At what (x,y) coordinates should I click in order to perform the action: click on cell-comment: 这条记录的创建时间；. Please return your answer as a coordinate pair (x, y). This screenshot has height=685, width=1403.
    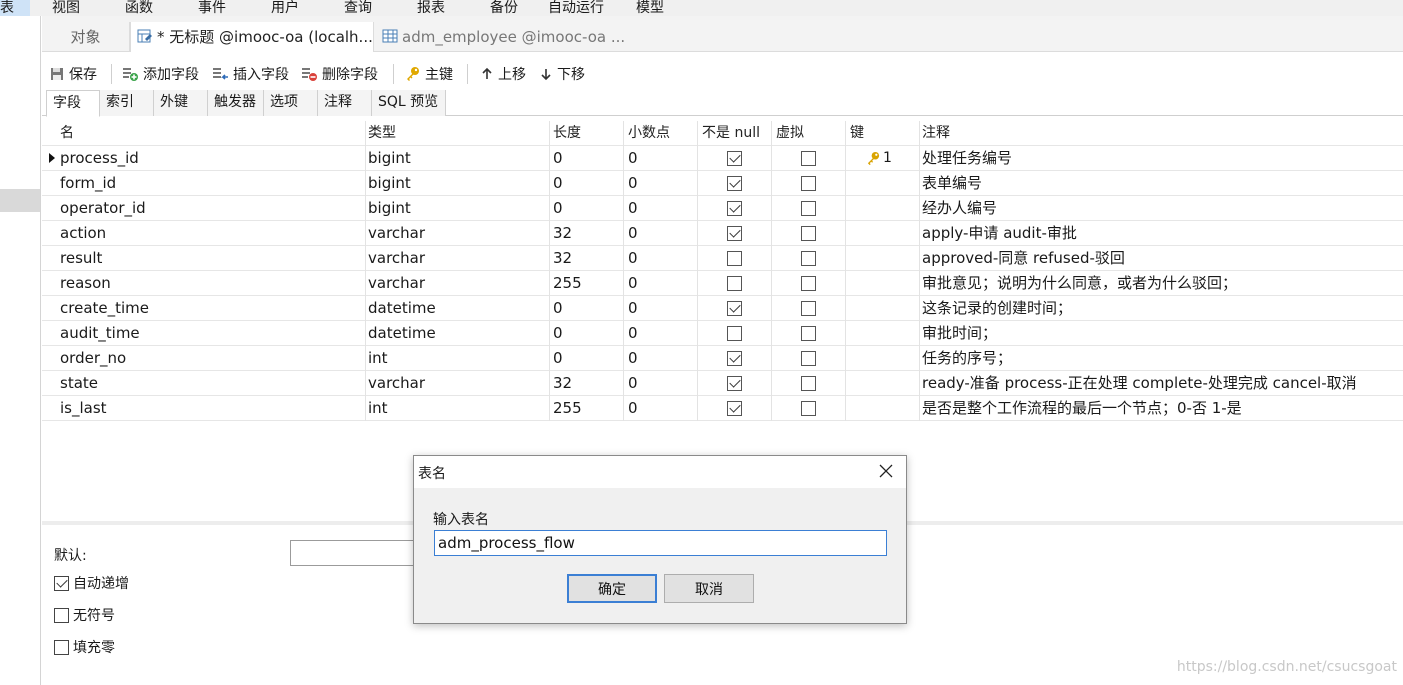
    Looking at the image, I should click on (1160, 308).